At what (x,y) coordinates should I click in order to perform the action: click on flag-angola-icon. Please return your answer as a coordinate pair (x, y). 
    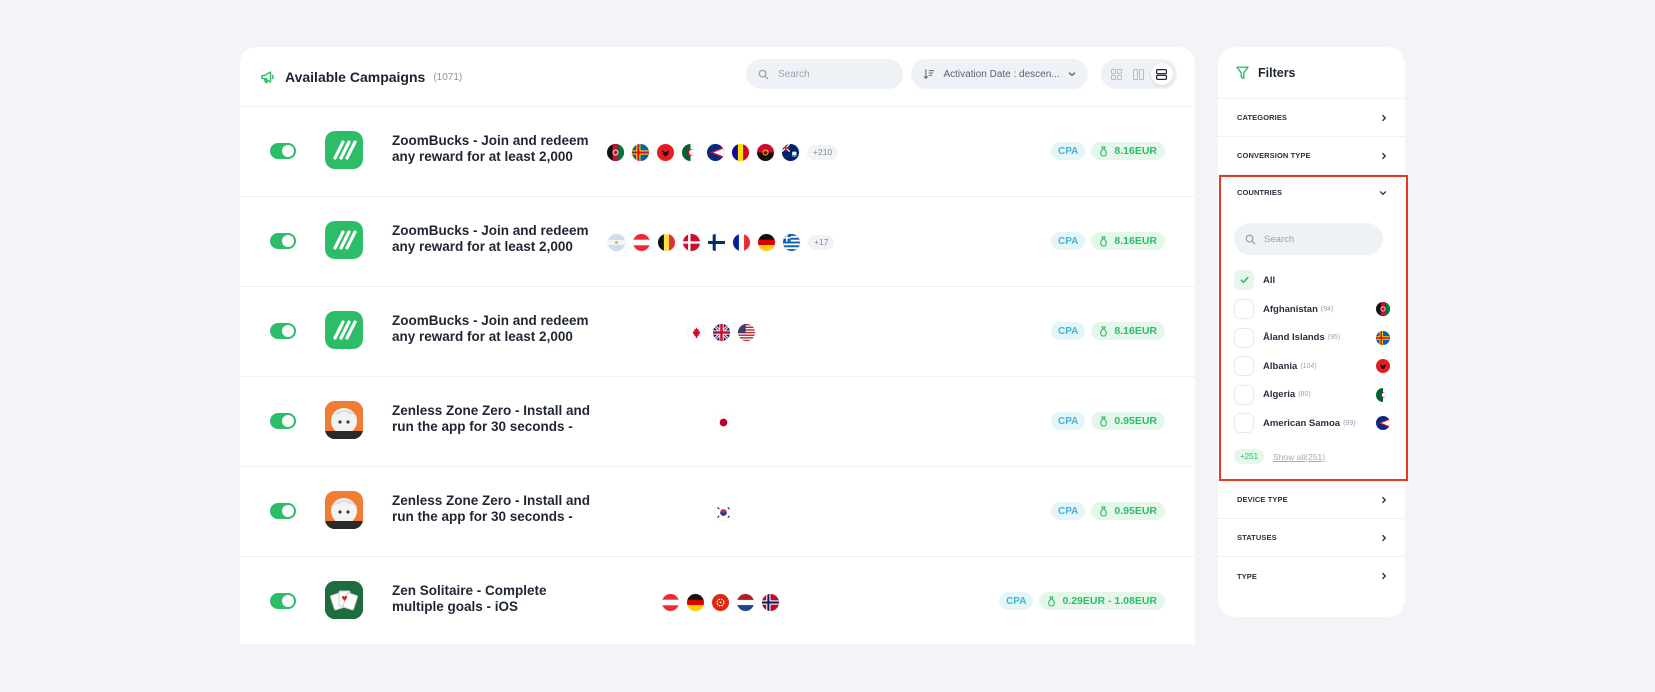
    Looking at the image, I should click on (765, 152).